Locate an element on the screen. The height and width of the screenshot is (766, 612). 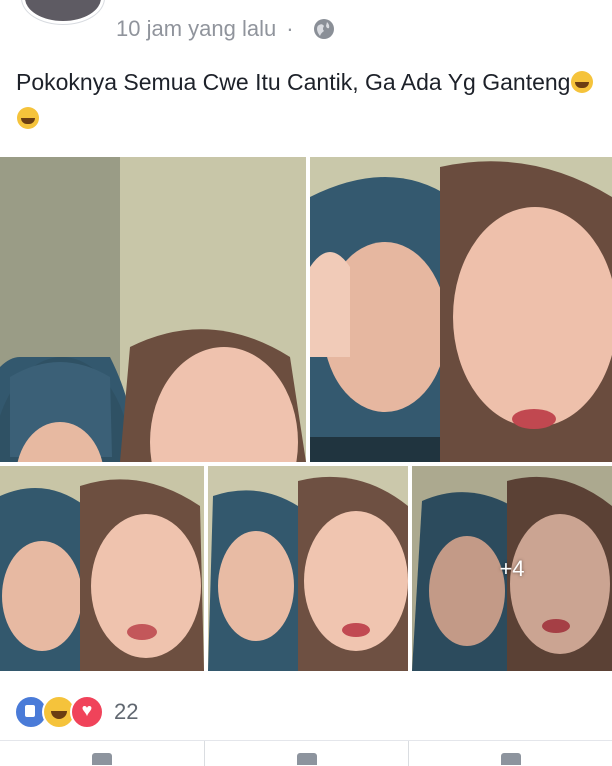
like-button-icon is located at coordinates (102, 759).